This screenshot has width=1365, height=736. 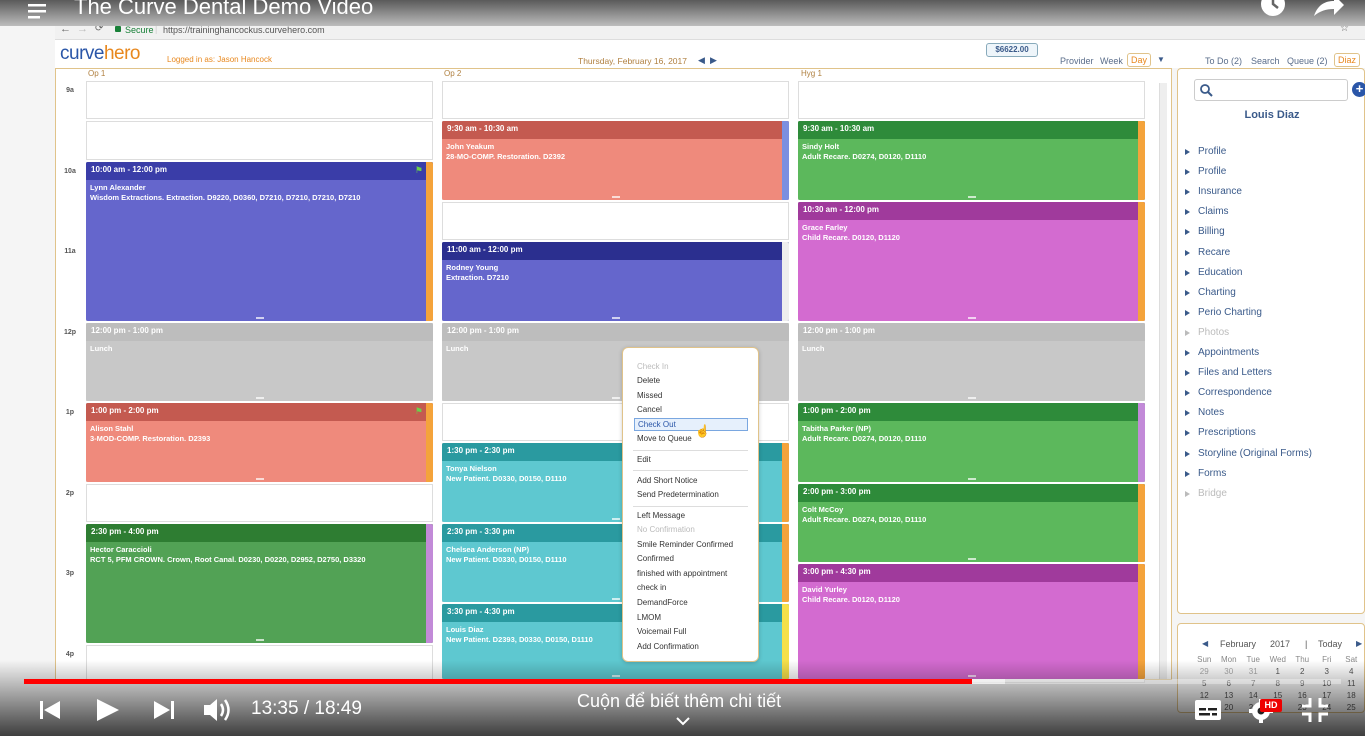 What do you see at coordinates (1248, 453) in the screenshot?
I see `patient-nav-item: Storyline (Original Forms)` at bounding box center [1248, 453].